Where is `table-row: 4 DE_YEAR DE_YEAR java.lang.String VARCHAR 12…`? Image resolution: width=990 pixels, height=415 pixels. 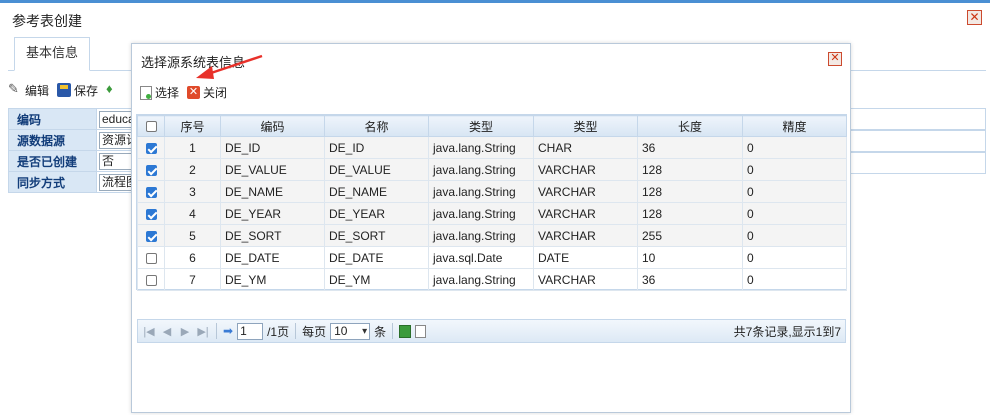 table-row: 4 DE_YEAR DE_YEAR java.lang.String VARCHAR 12… is located at coordinates (492, 213).